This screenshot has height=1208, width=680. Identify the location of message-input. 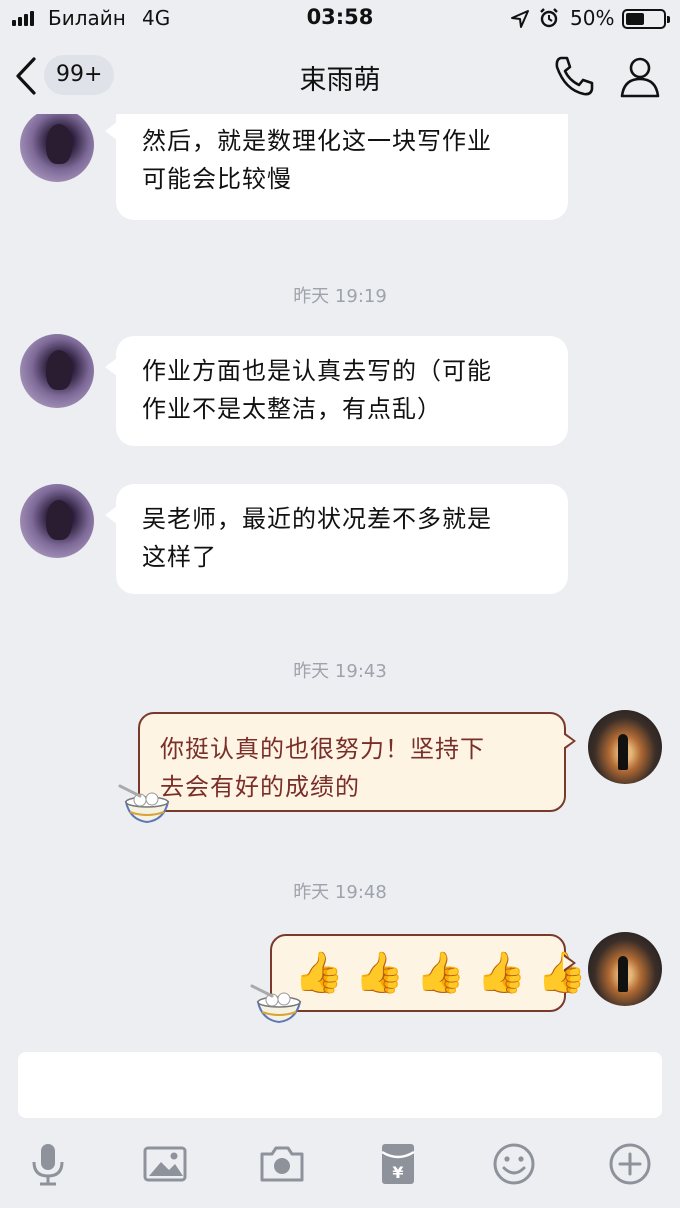
(340, 1085).